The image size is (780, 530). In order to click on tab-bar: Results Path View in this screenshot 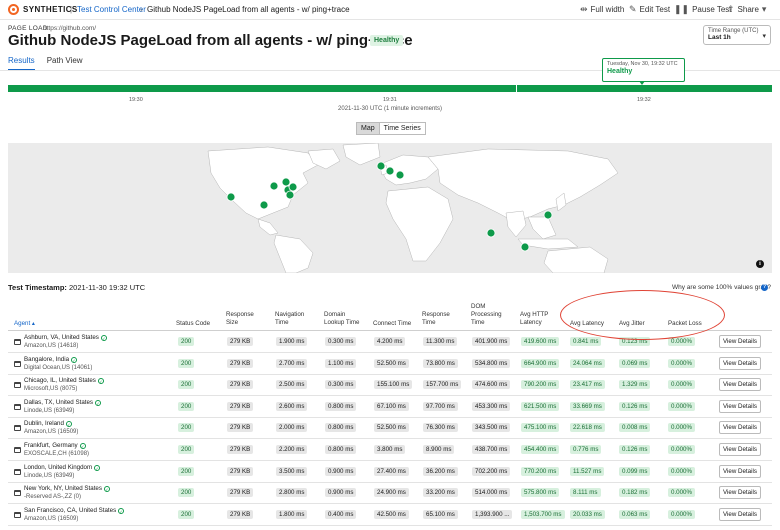, I will do `click(45, 63)`.